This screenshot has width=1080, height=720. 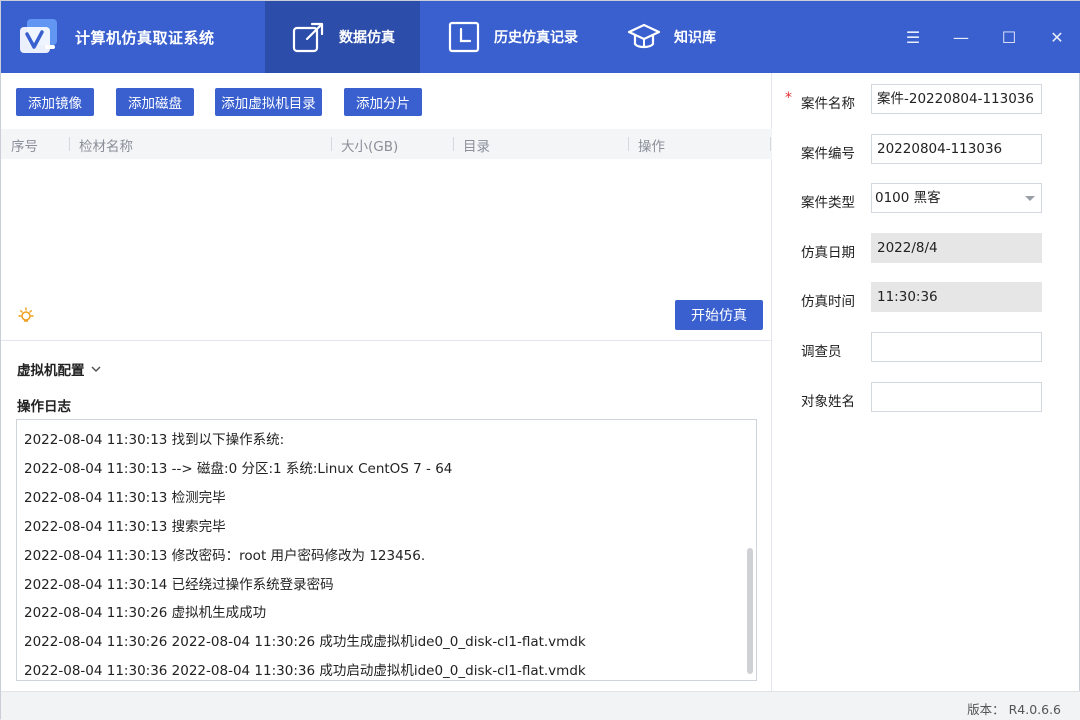 What do you see at coordinates (536, 38) in the screenshot?
I see `tab-label: 历史仿真记录` at bounding box center [536, 38].